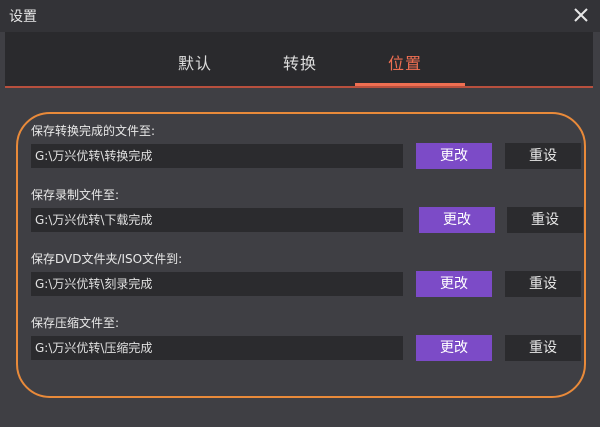 The height and width of the screenshot is (427, 600). I want to click on close-icon, so click(581, 15).